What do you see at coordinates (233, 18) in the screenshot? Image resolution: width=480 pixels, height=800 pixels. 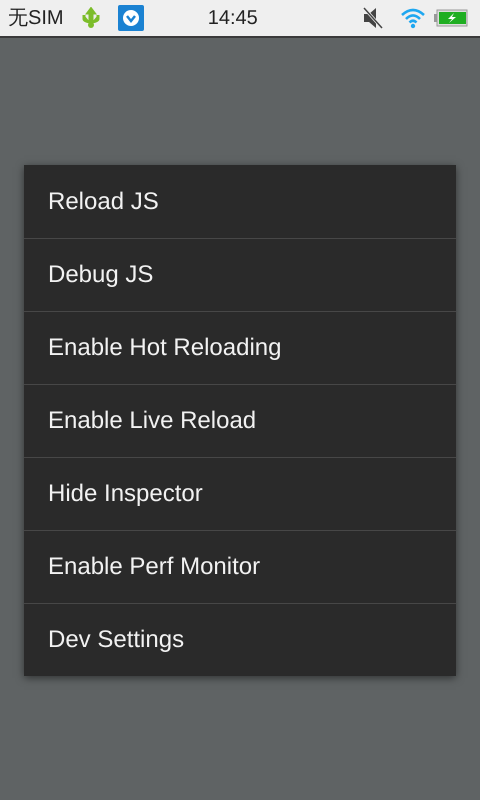 I see `clock-text: 14:45` at bounding box center [233, 18].